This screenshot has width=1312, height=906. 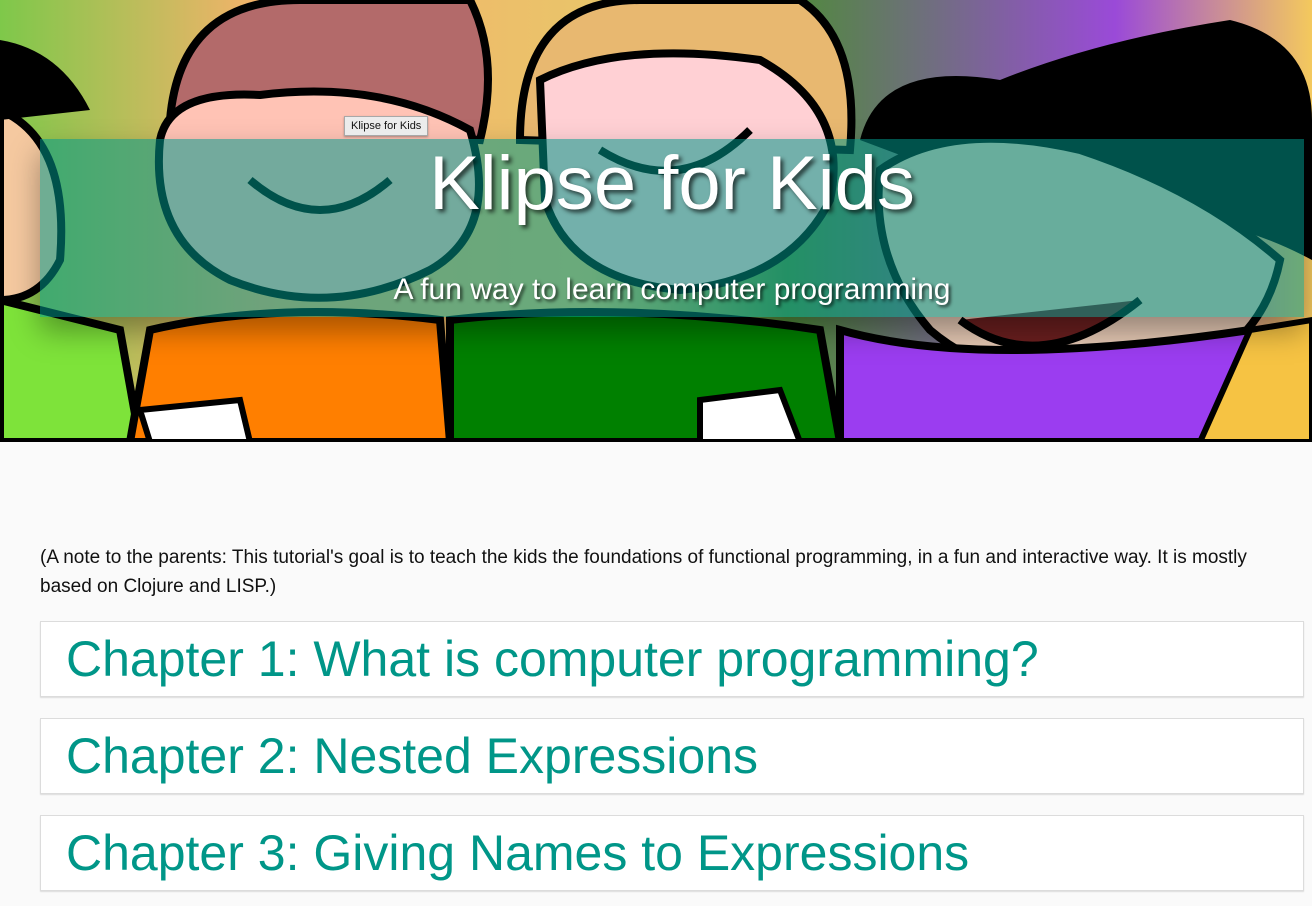 I want to click on chapter-title-3: Chapter 3: Giving Names to Expressions, so click(x=517, y=853).